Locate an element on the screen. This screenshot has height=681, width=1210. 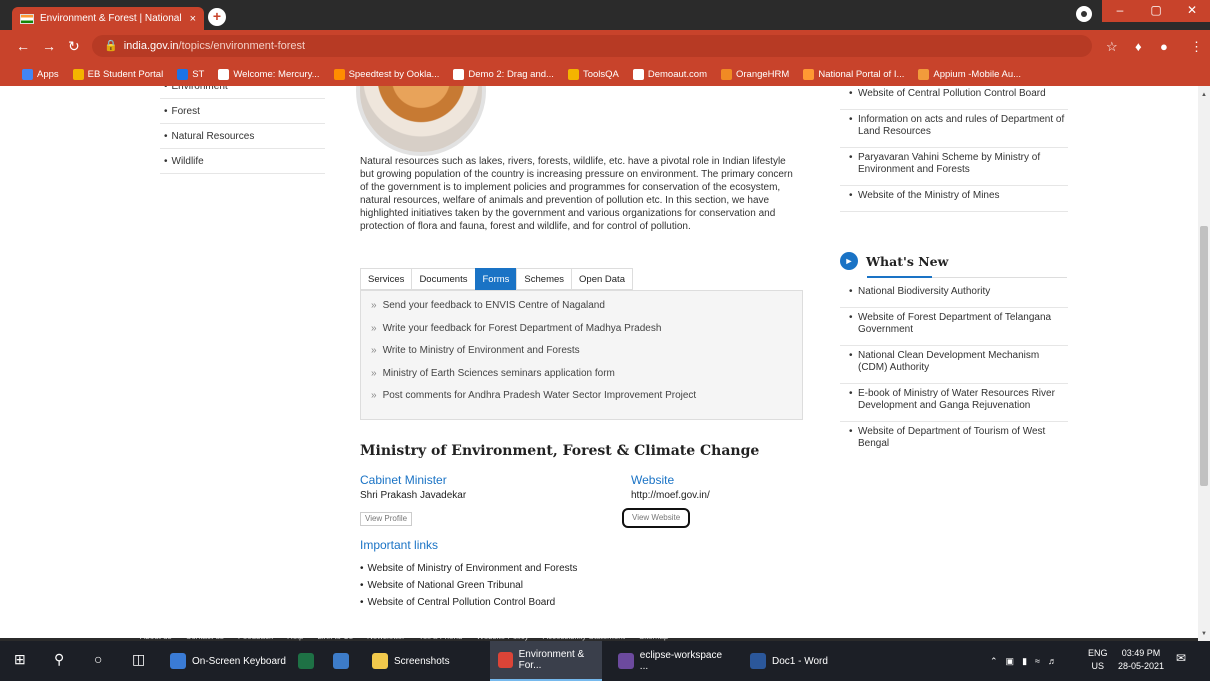
whats-new-header: ► What's New is located at coordinates (954, 261).